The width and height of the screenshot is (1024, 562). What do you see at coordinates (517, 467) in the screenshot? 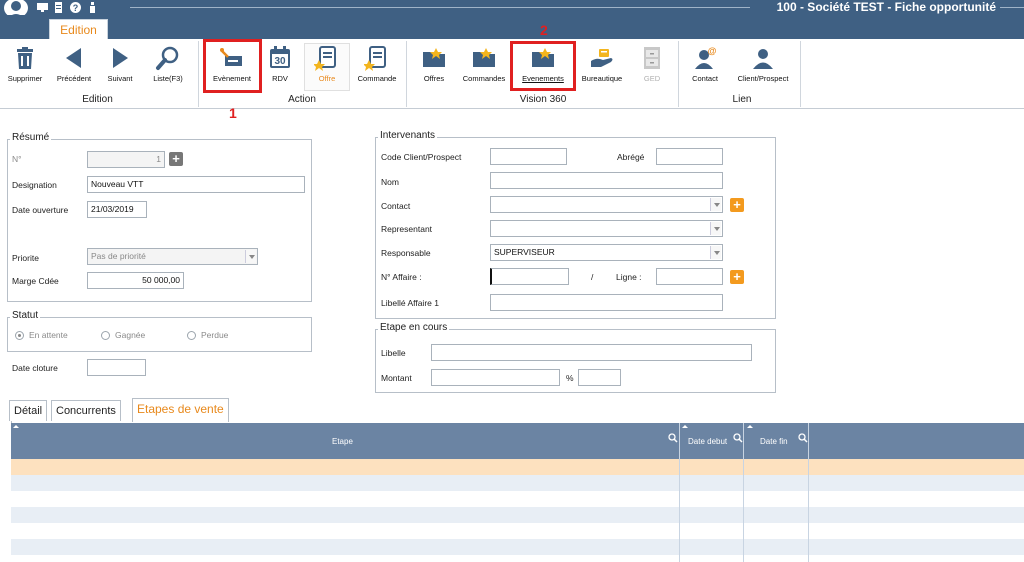
I see `table-row-selected` at bounding box center [517, 467].